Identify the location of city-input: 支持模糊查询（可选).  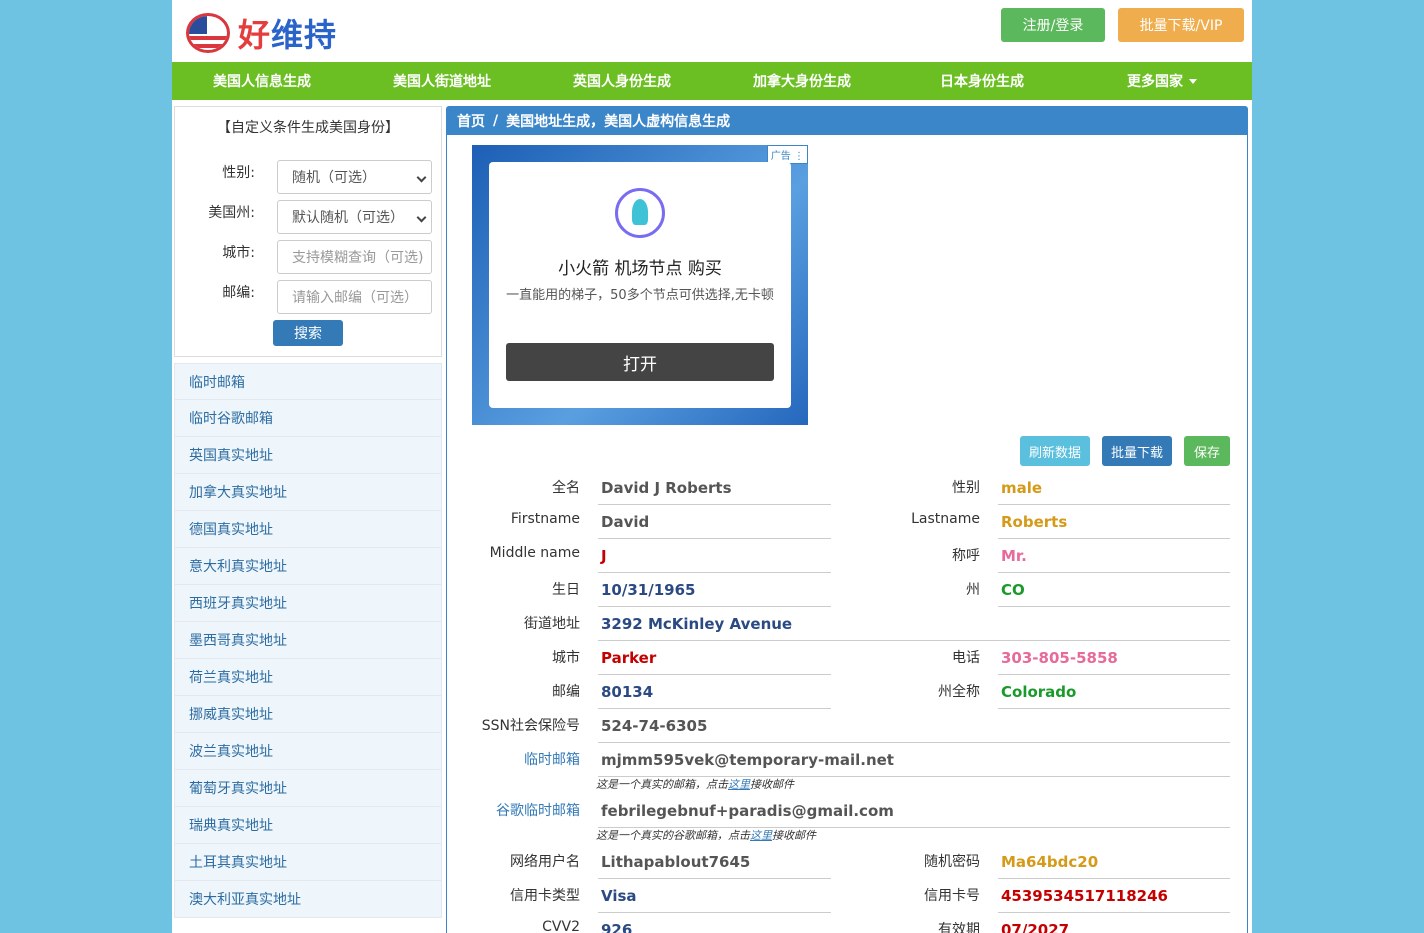
(354, 257).